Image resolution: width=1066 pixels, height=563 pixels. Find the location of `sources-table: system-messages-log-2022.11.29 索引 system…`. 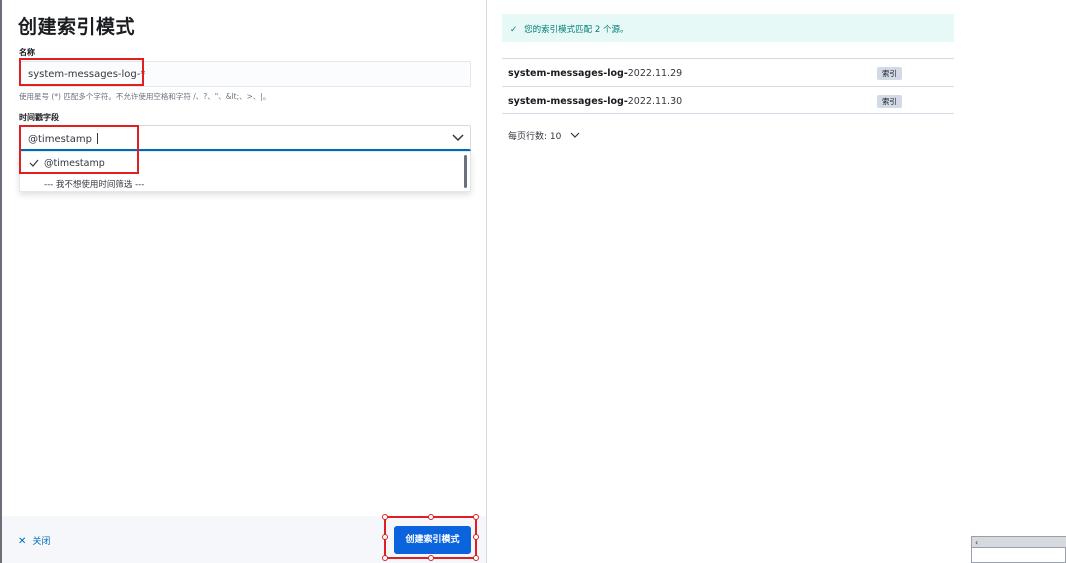

sources-table: system-messages-log-2022.11.29 索引 system… is located at coordinates (728, 86).